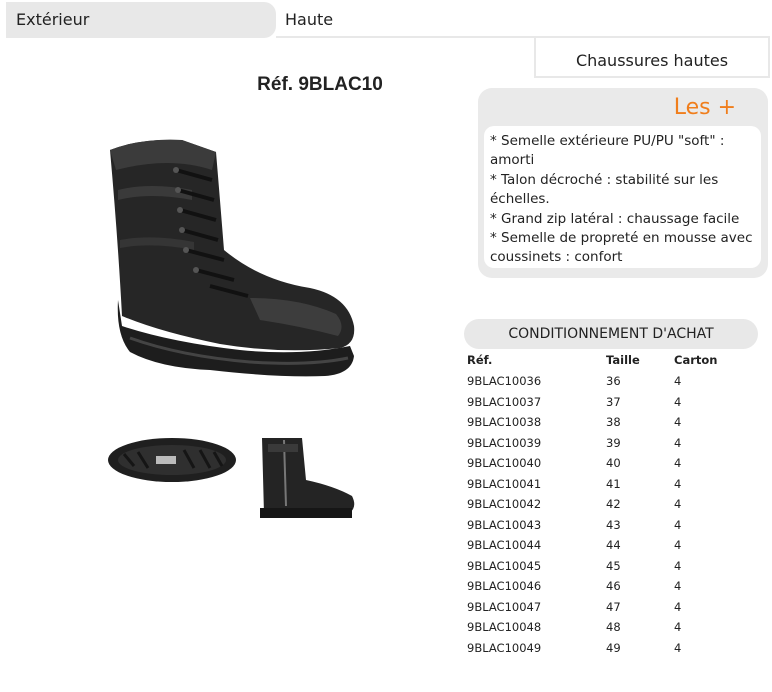 This screenshot has width=772, height=692. What do you see at coordinates (504, 545) in the screenshot?
I see `row-ref-cell: 9BLAC10044` at bounding box center [504, 545].